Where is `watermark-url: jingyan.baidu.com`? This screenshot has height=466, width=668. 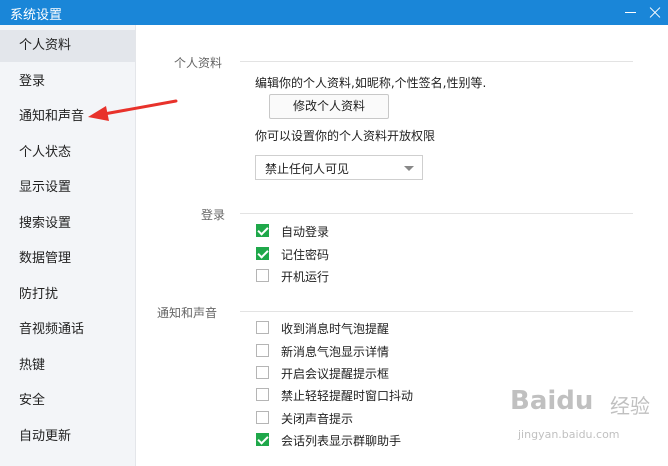 watermark-url: jingyan.baidu.com is located at coordinates (569, 434).